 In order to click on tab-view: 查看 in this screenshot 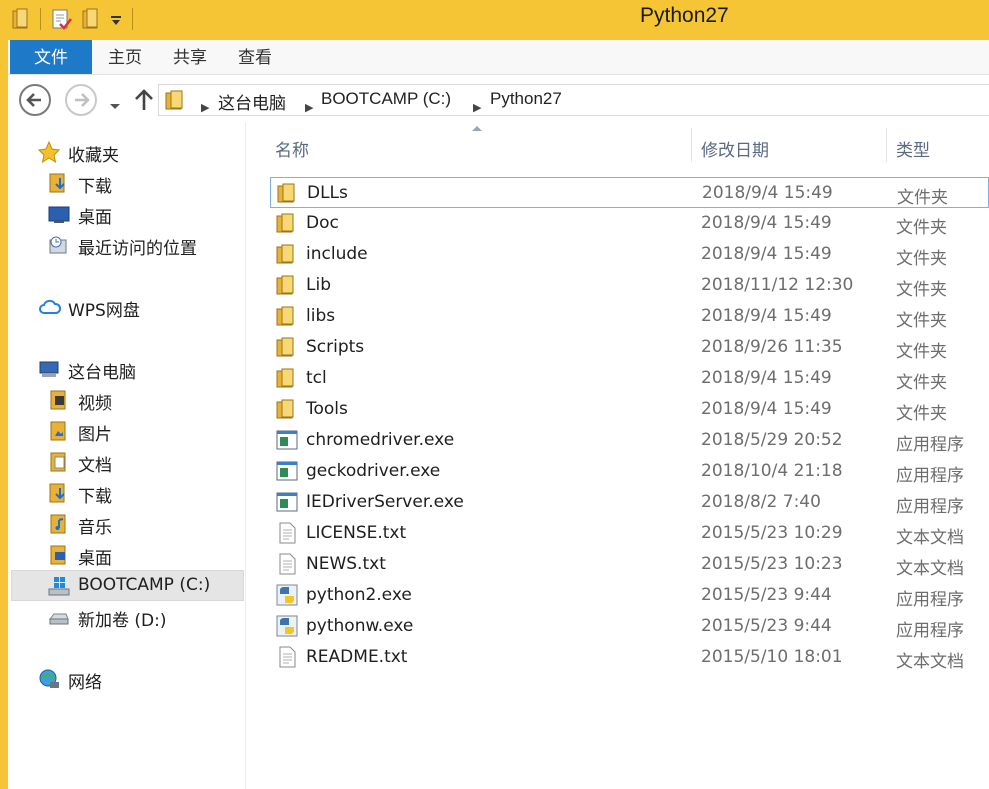, I will do `click(255, 57)`.